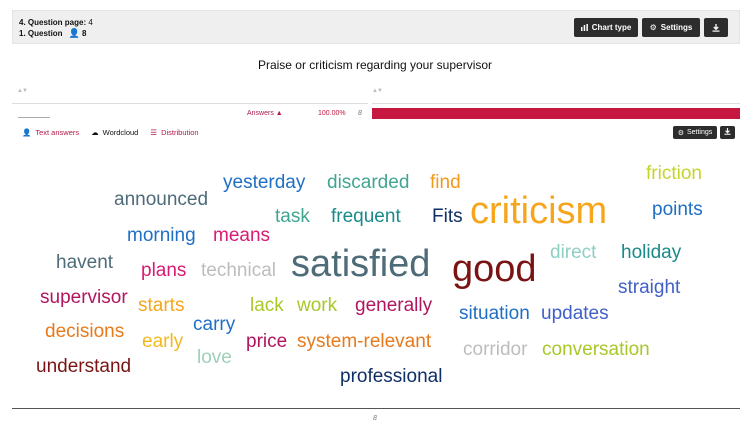 The image size is (750, 434). What do you see at coordinates (238, 270) in the screenshot?
I see `wordcloud-word: technical` at bounding box center [238, 270].